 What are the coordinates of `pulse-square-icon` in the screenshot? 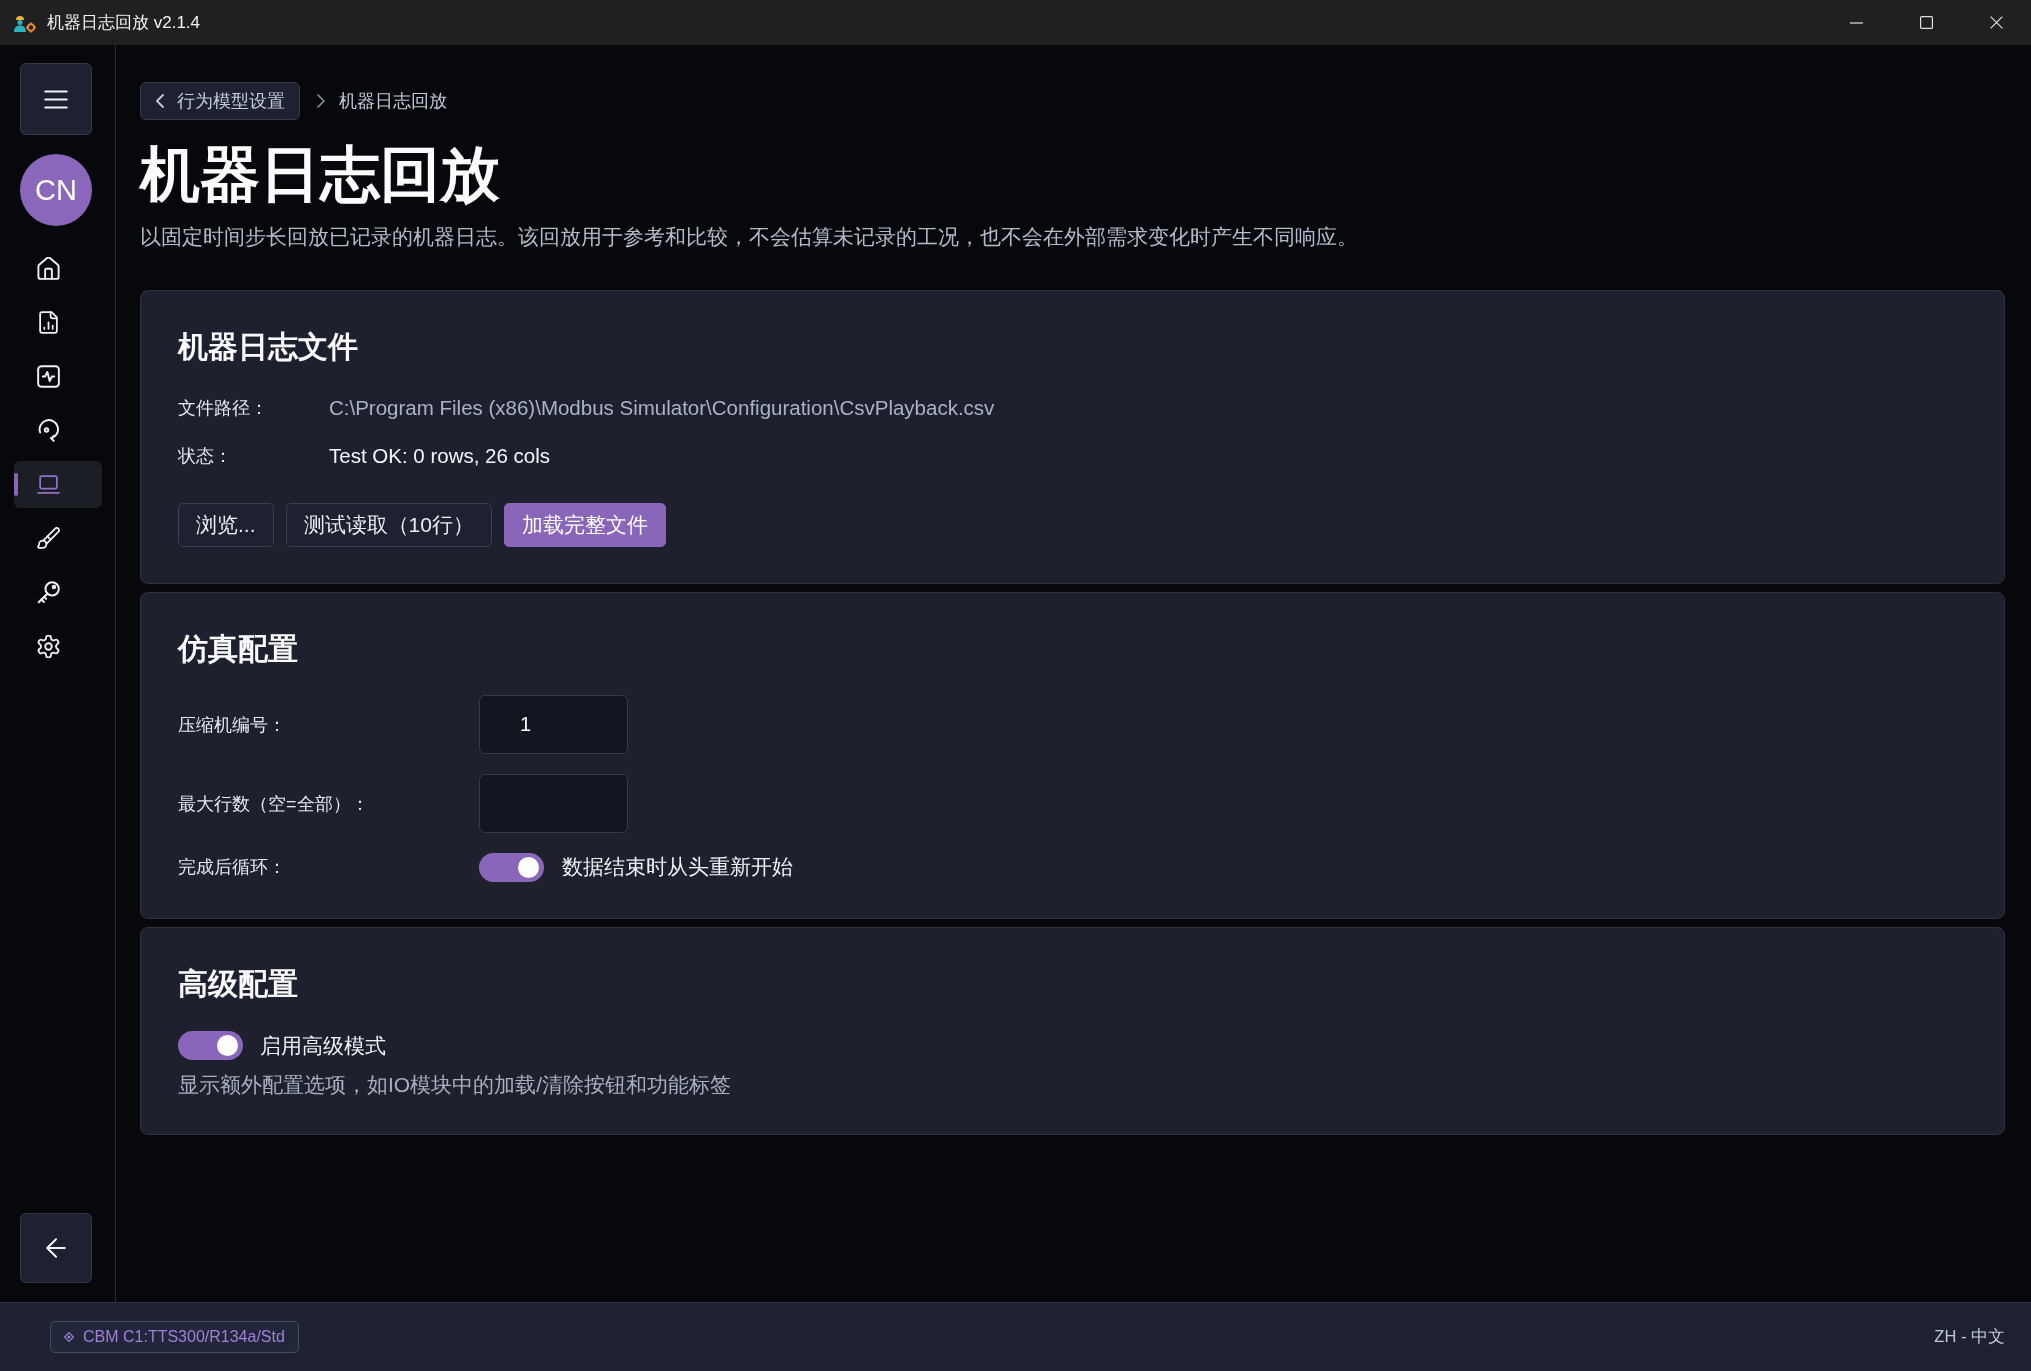 It's located at (48, 376).